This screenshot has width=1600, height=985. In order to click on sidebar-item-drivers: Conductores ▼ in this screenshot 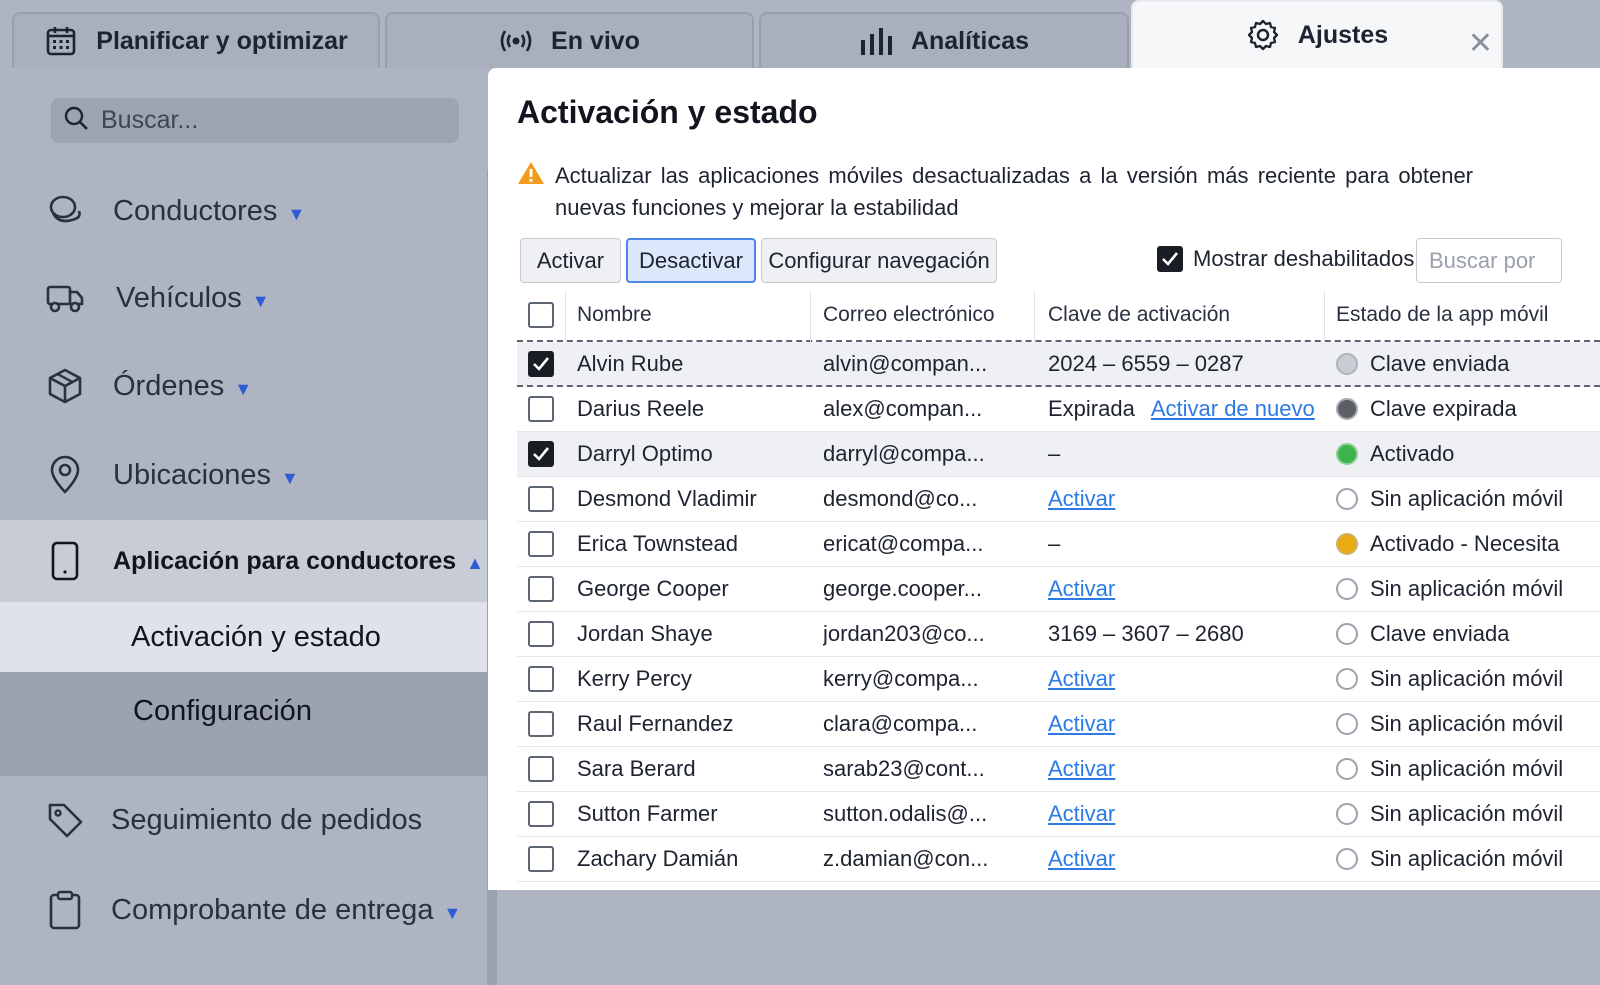, I will do `click(243, 211)`.